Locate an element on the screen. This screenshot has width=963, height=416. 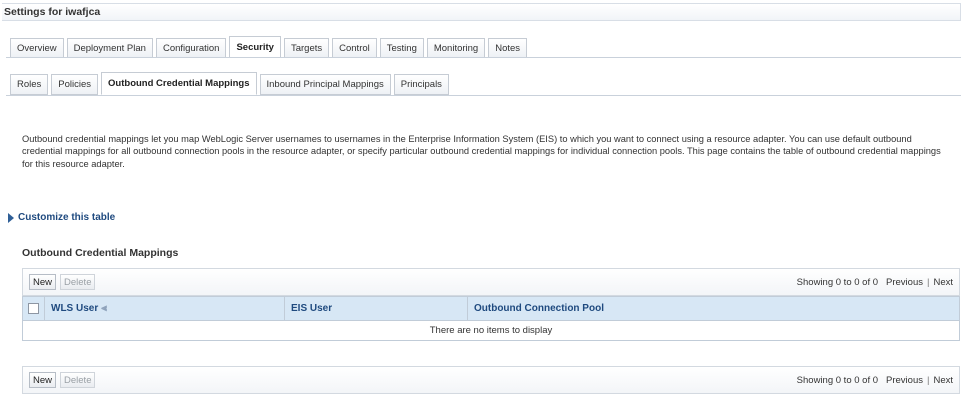
new-button-bottom: New is located at coordinates (43, 380).